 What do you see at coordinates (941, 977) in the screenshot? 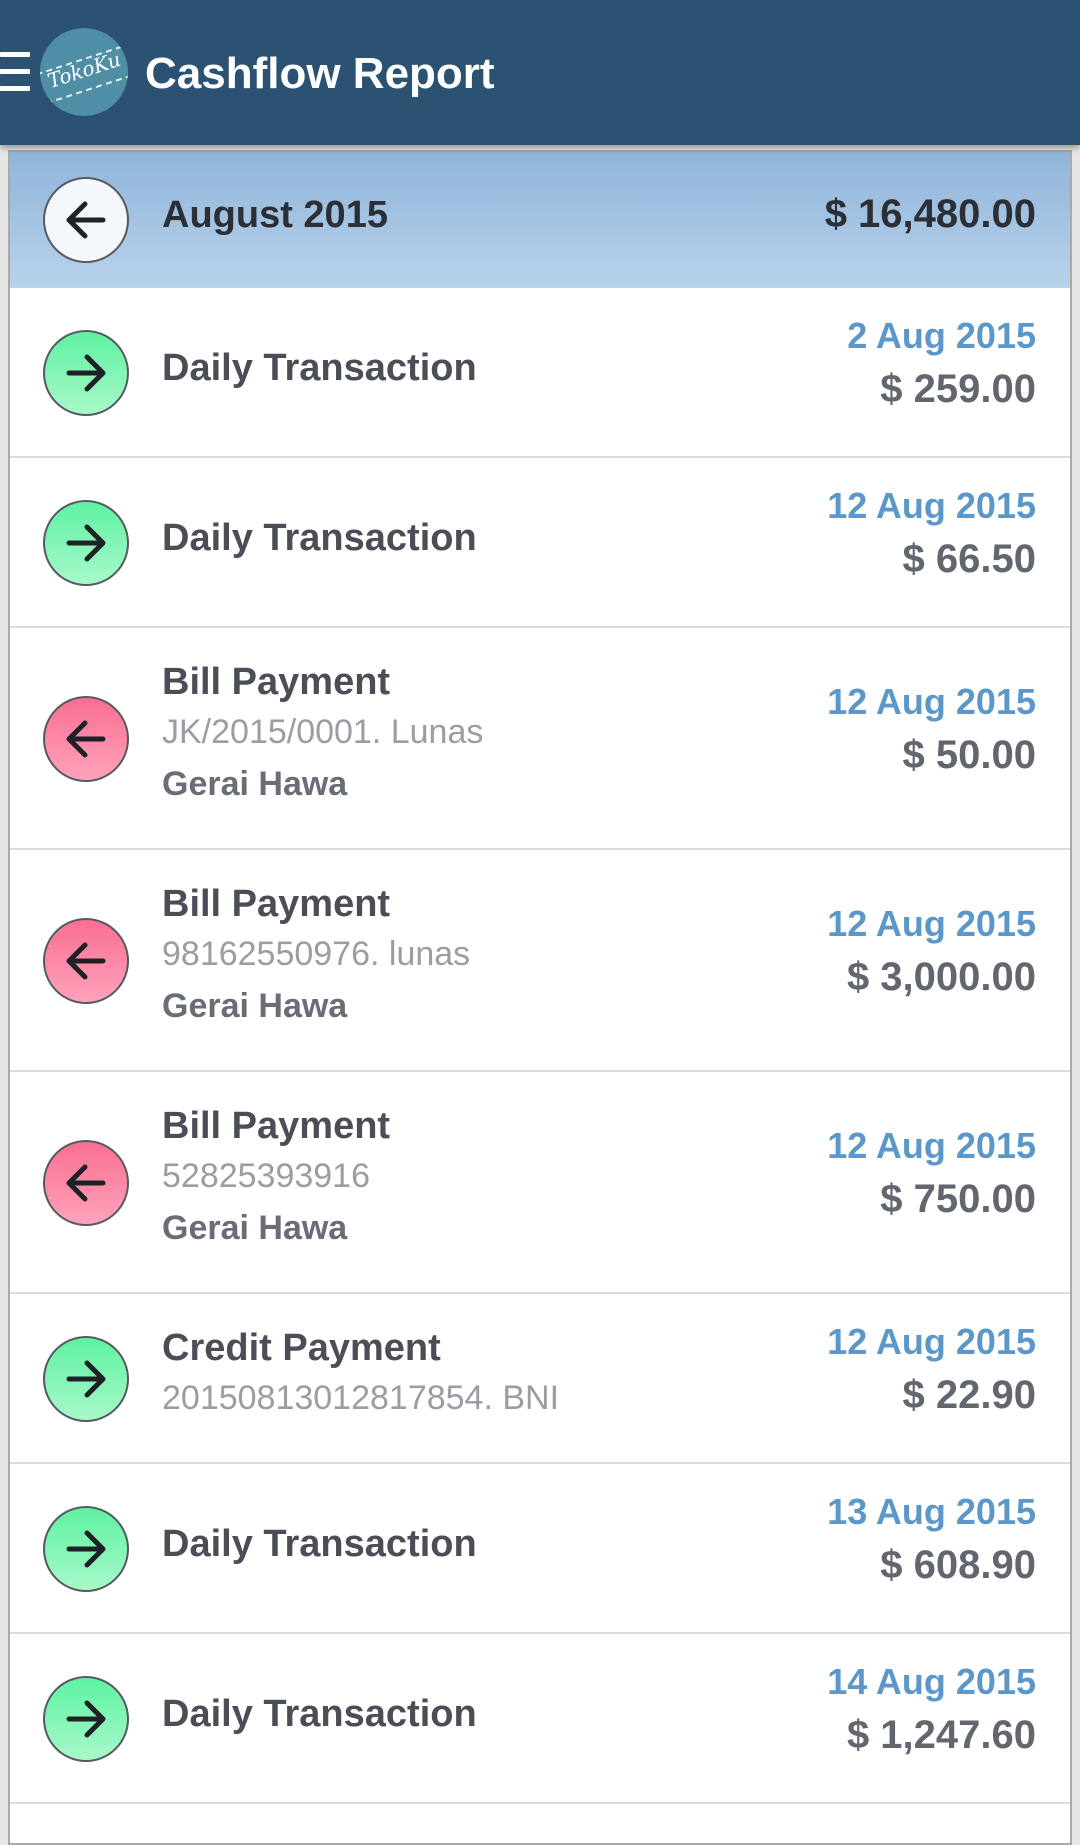
I see `transaction-amount: $ 3,000.00` at bounding box center [941, 977].